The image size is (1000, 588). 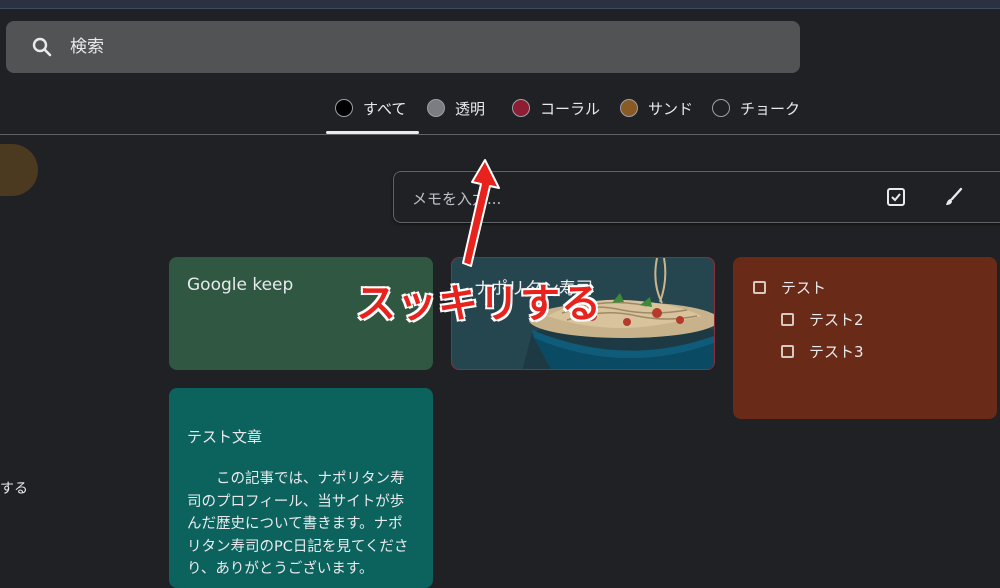 What do you see at coordinates (521, 108) in the screenshot?
I see `color-dot-coral` at bounding box center [521, 108].